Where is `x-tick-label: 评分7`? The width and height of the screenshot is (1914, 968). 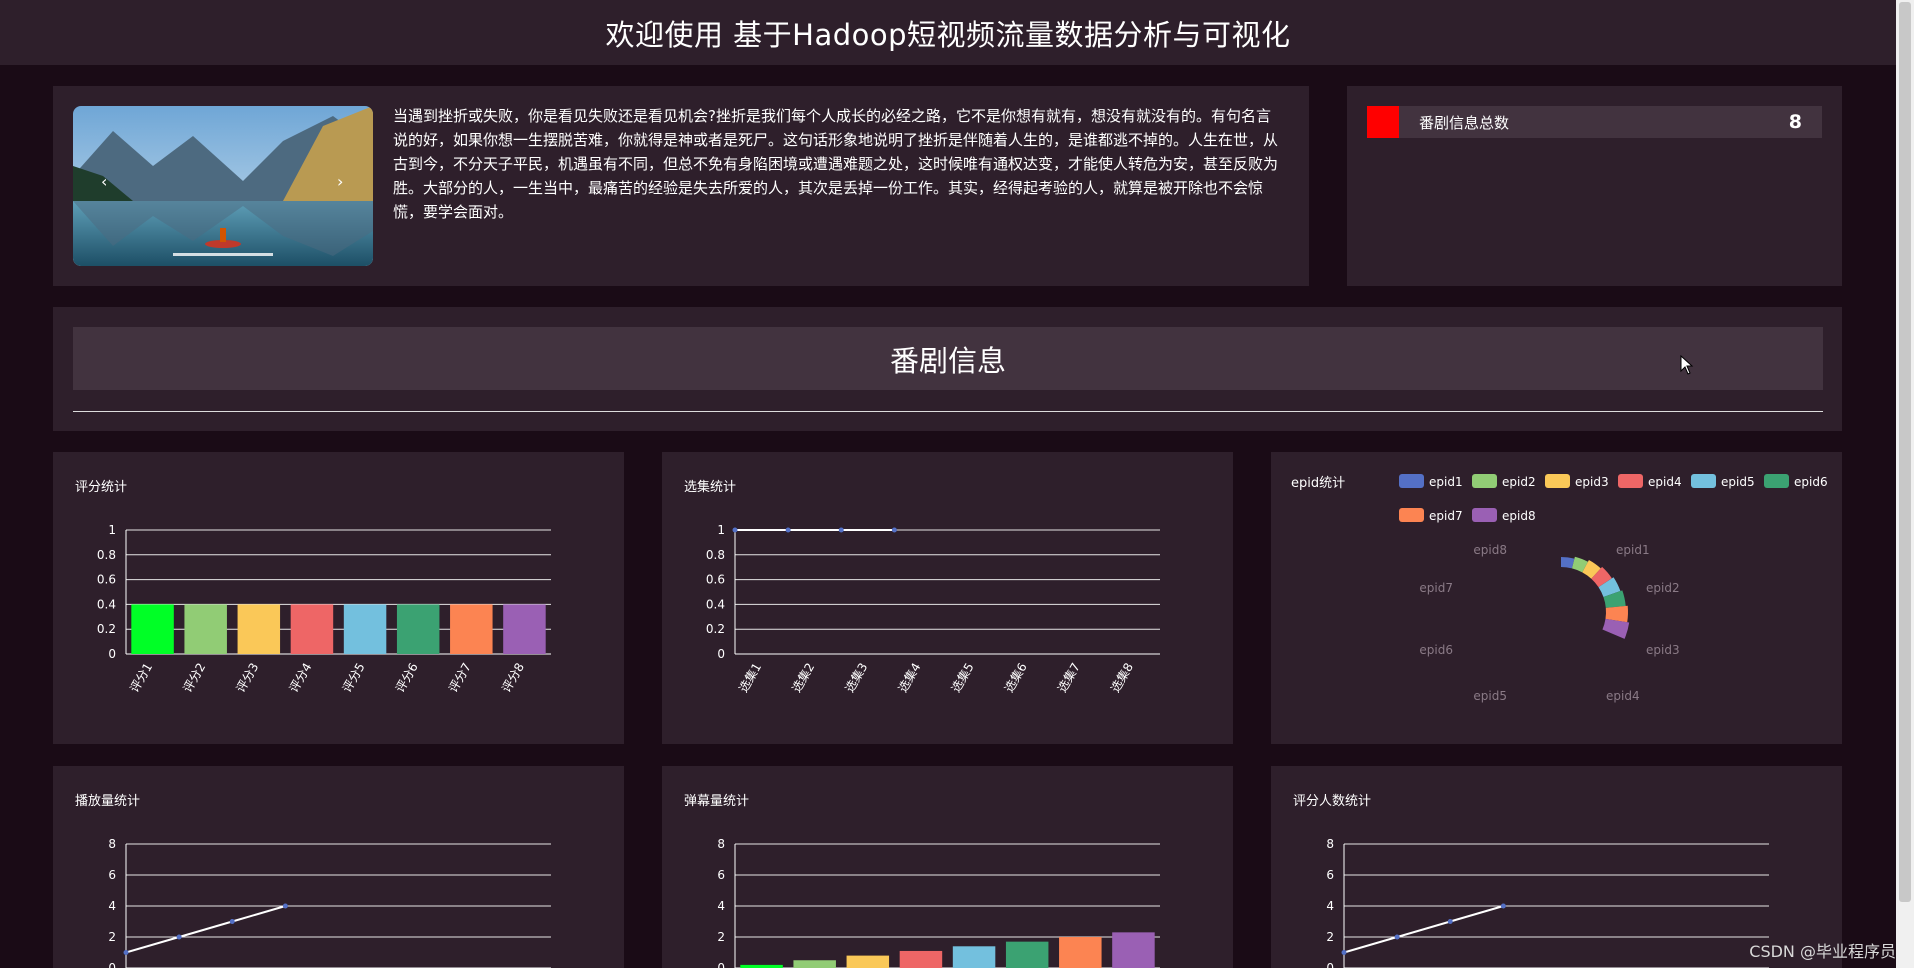 x-tick-label: 评分7 is located at coordinates (460, 678).